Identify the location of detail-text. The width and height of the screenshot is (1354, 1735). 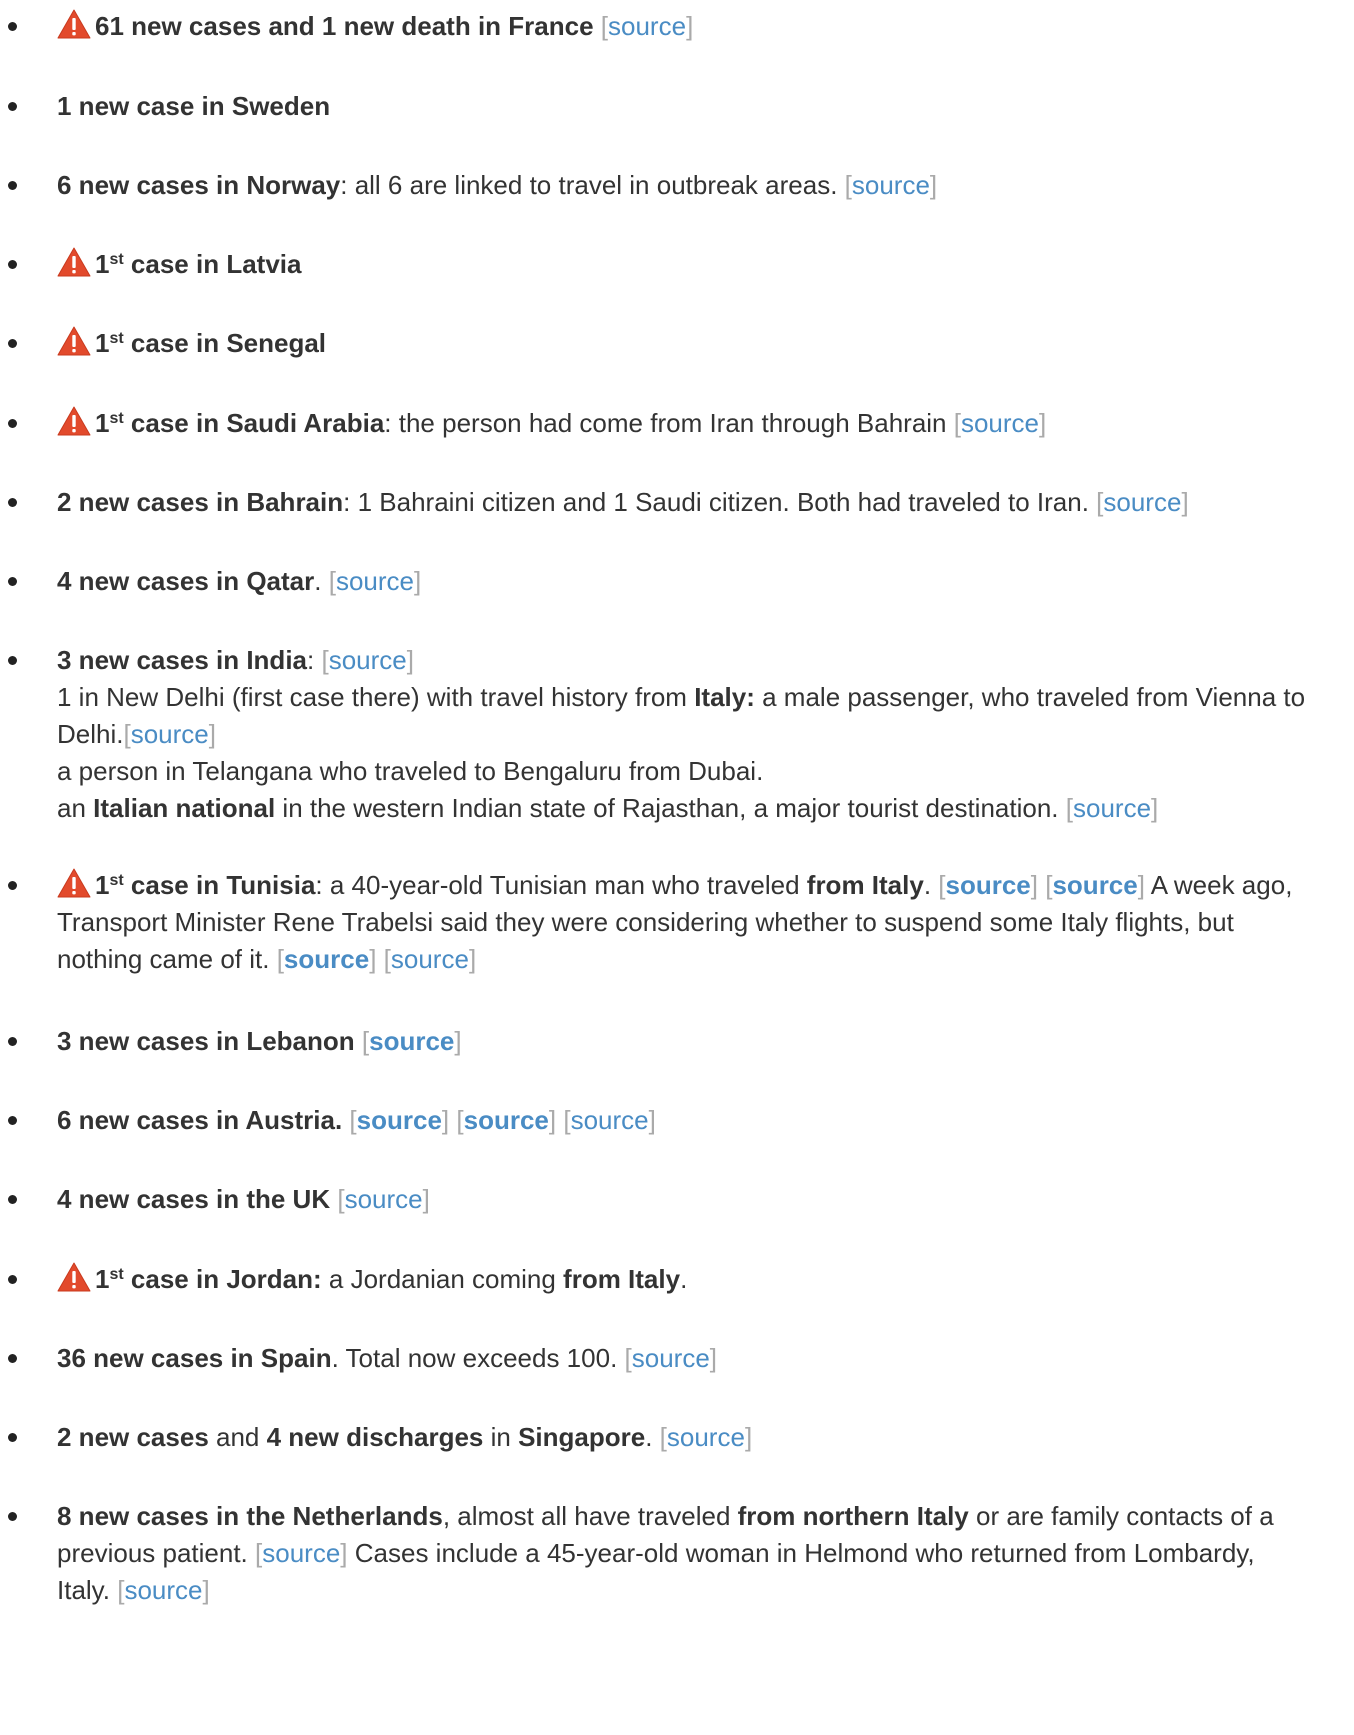
(597, 26).